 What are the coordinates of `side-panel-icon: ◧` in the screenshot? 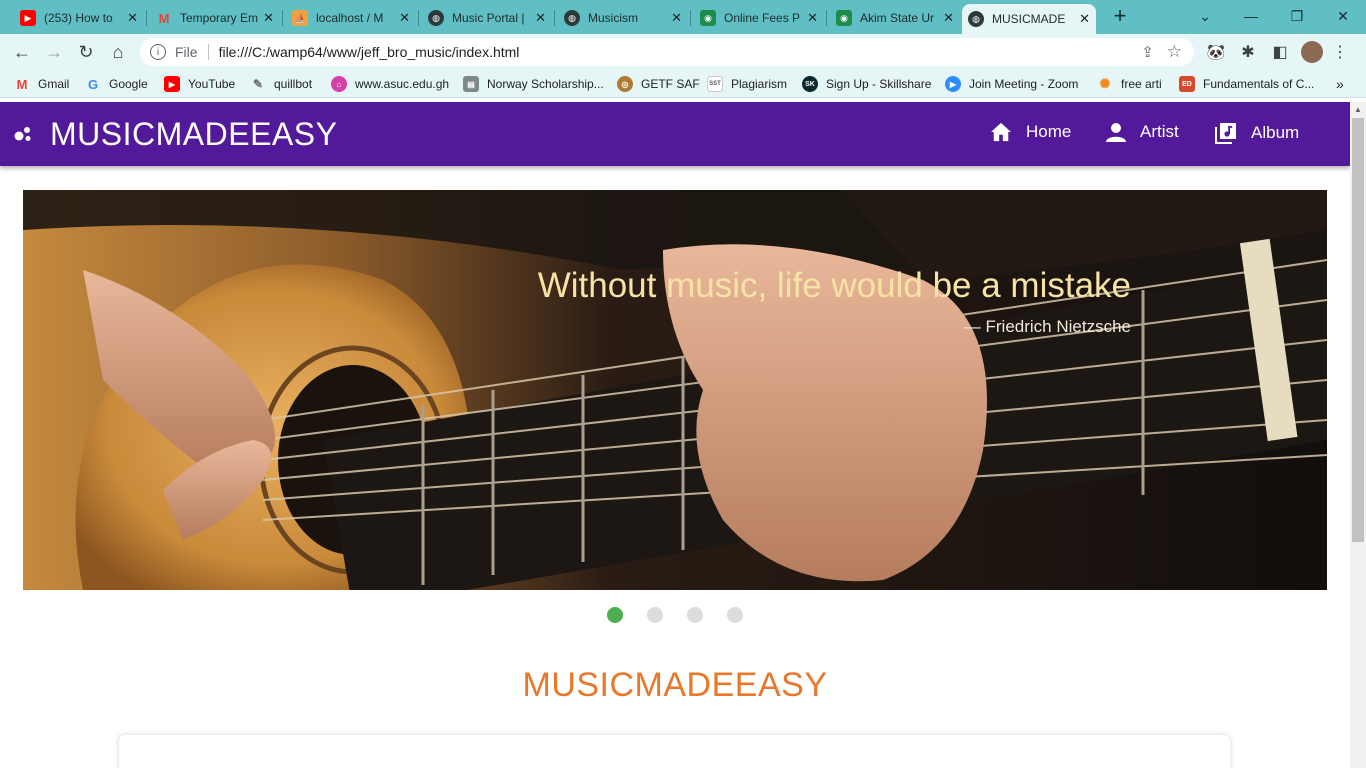 It's located at (1280, 52).